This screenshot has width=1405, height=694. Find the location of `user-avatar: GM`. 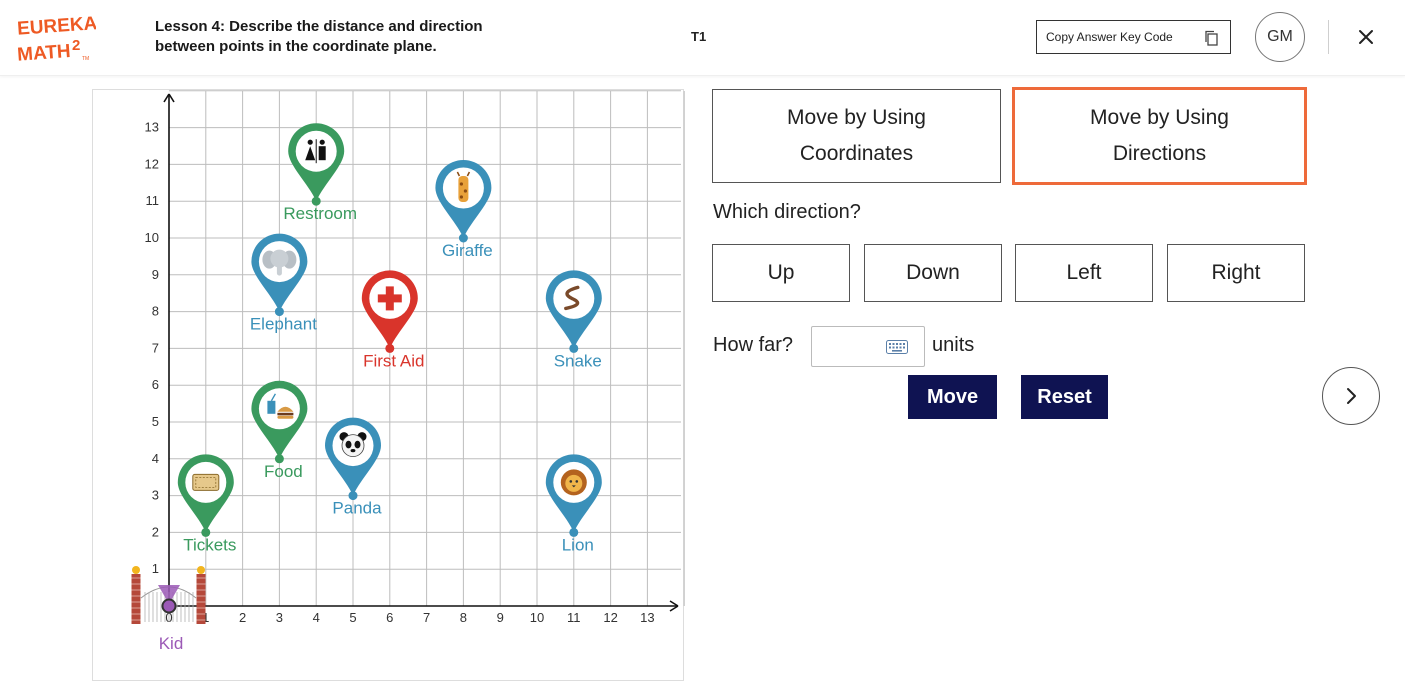

user-avatar: GM is located at coordinates (1280, 37).